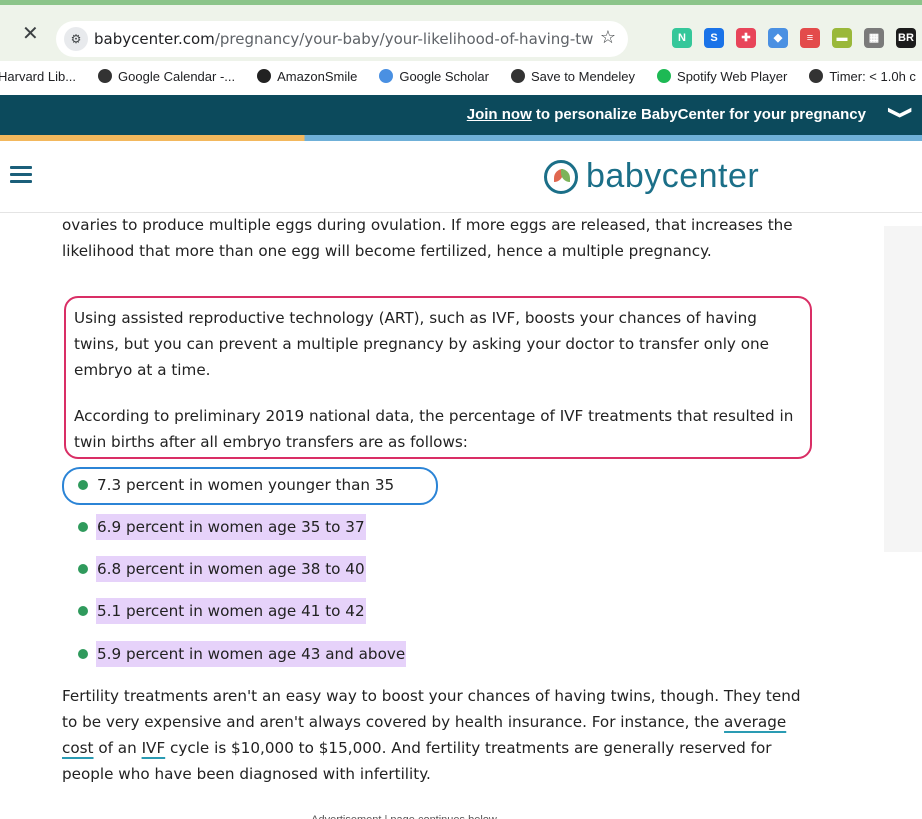  What do you see at coordinates (561, 176) in the screenshot?
I see `logo-icon` at bounding box center [561, 176].